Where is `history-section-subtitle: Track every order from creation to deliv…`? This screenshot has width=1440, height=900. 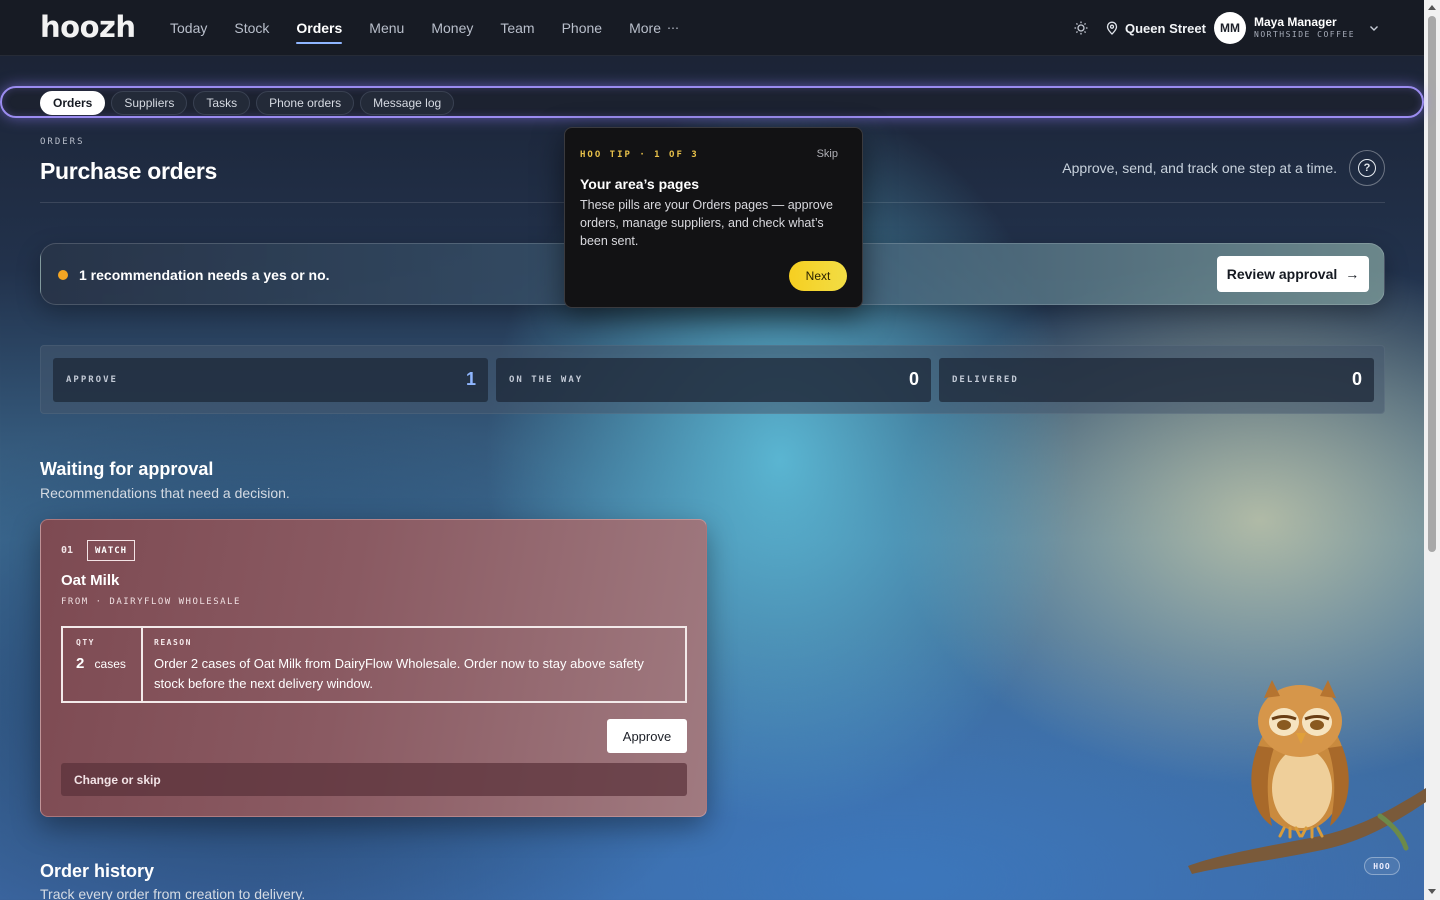 history-section-subtitle: Track every order from creation to deliv… is located at coordinates (173, 893).